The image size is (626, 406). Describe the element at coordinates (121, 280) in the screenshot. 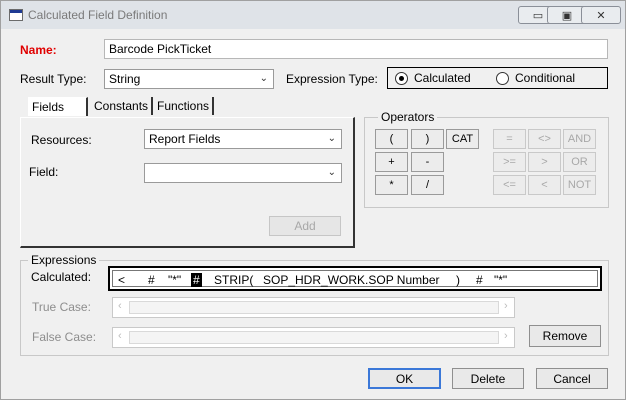

I see `expression-scroll-left: <` at that location.